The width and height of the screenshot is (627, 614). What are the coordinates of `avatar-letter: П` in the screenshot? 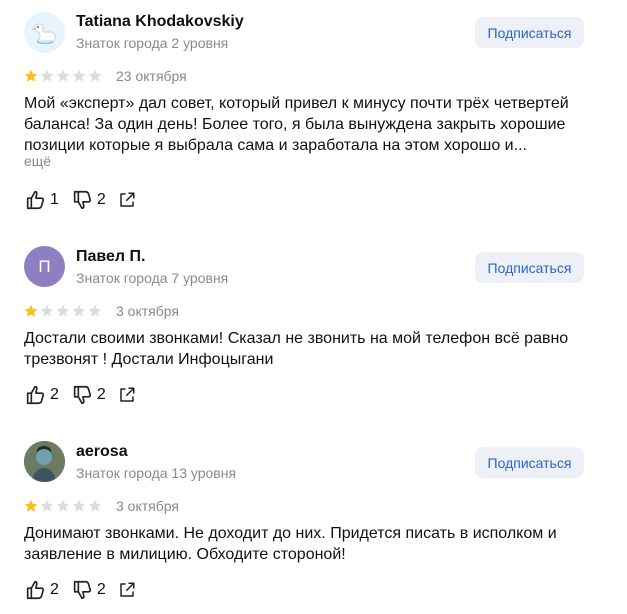 It's located at (44, 266).